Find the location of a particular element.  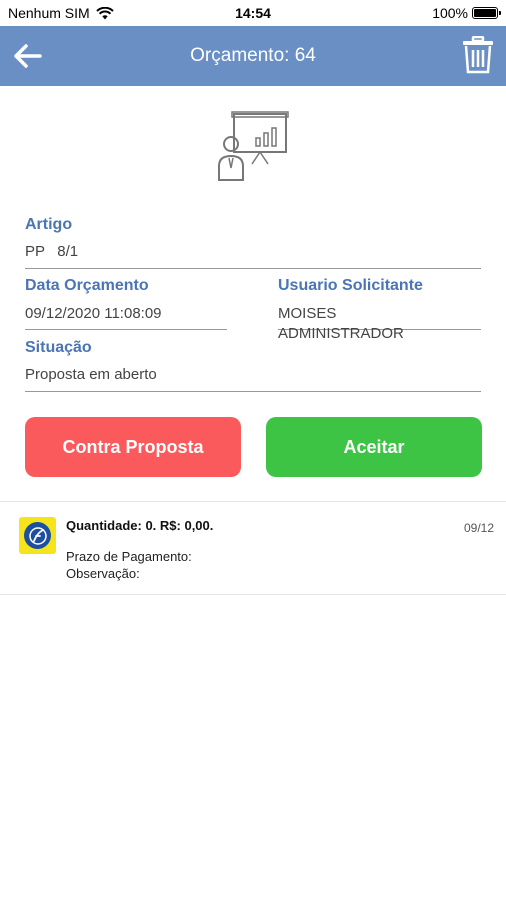

clock: 14:54 is located at coordinates (253, 13).